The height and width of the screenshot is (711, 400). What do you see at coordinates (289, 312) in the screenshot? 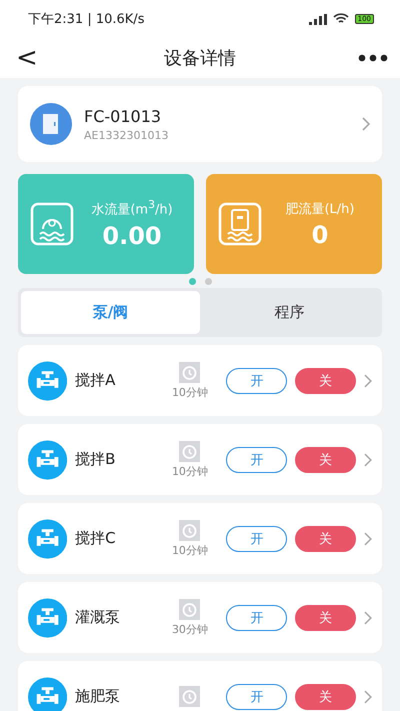
I see `tab: 程序` at bounding box center [289, 312].